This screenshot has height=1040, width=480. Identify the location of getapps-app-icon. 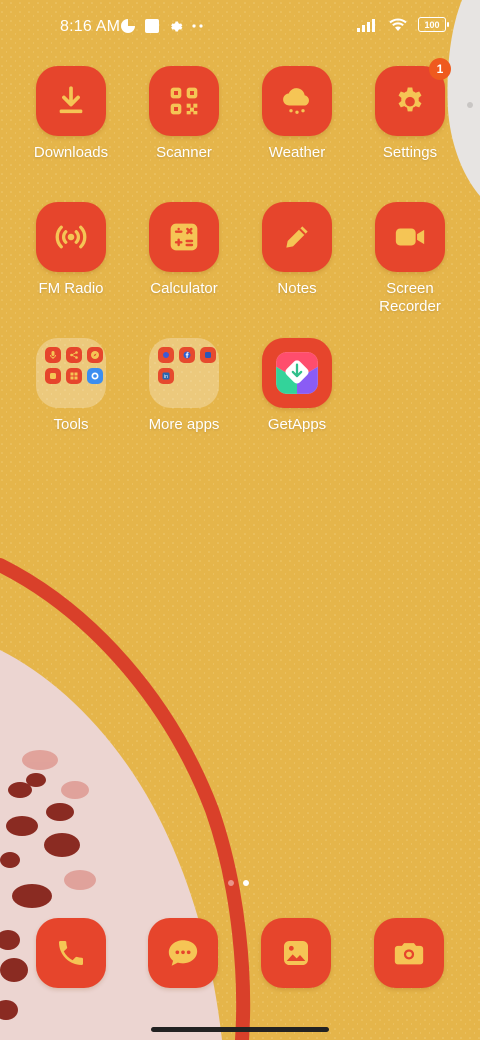
(297, 373).